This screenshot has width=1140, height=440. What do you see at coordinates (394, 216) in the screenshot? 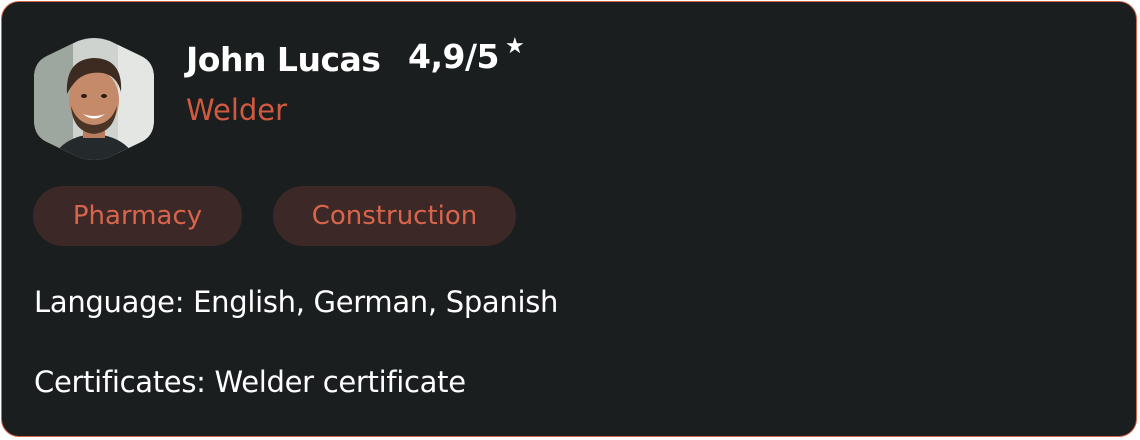
I see `tag-construction: Construction` at bounding box center [394, 216].